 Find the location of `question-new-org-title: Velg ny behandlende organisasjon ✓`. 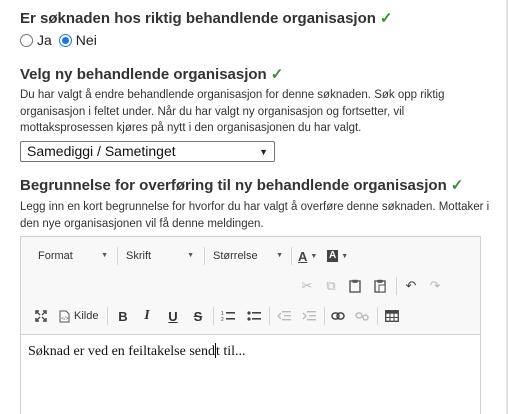

question-new-org-title: Velg ny behandlende organisasjon ✓ is located at coordinates (151, 74).